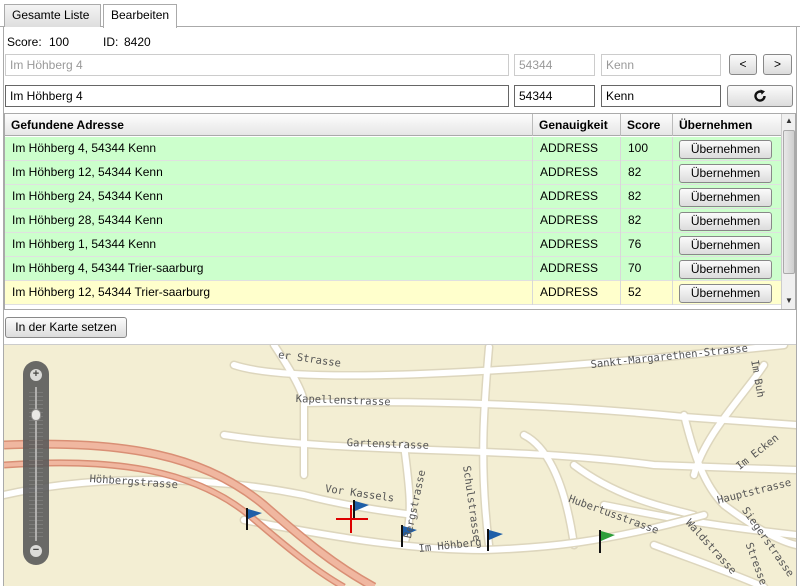 Image resolution: width=800 pixels, height=586 pixels. Describe the element at coordinates (727, 125) in the screenshot. I see `header-apply: Übernehmen` at that location.